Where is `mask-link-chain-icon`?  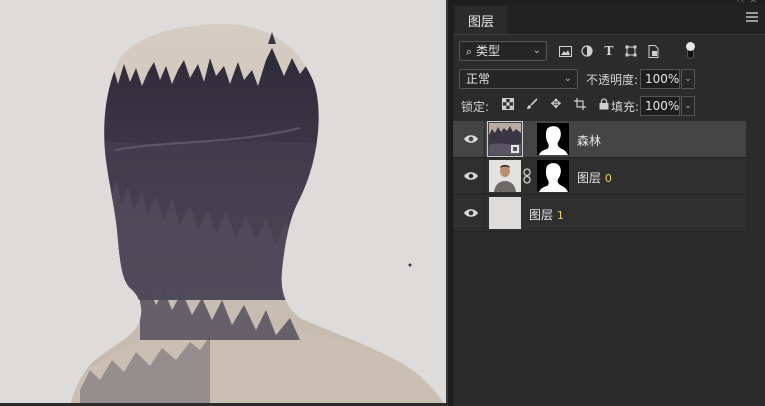 mask-link-chain-icon is located at coordinates (527, 176).